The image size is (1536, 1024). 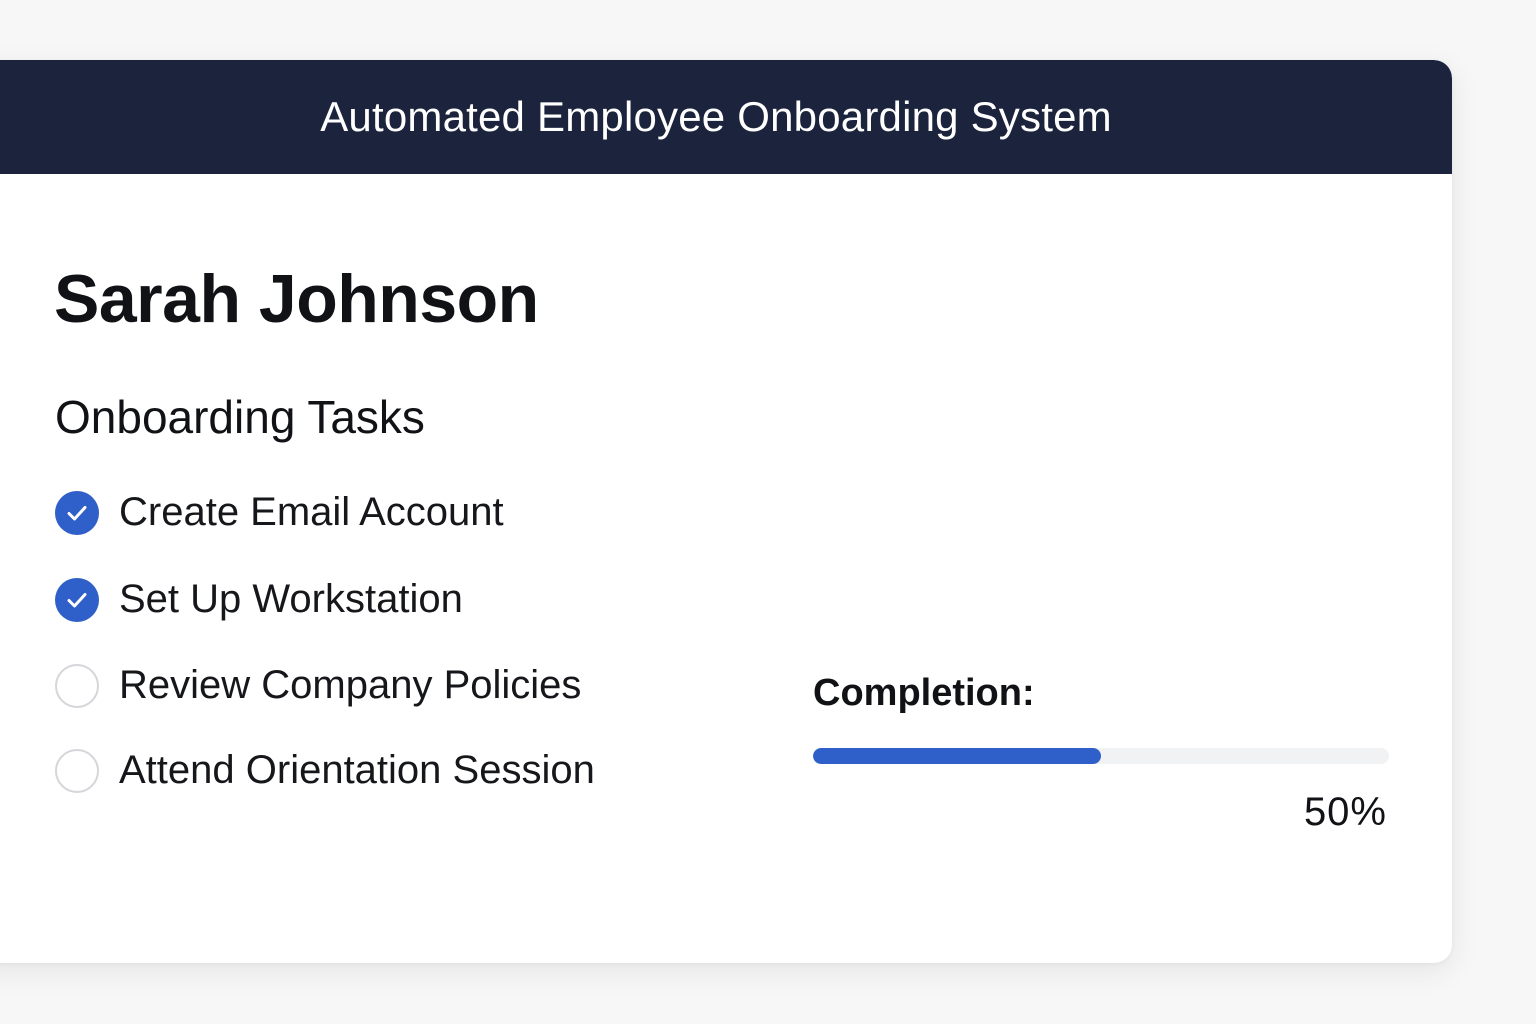 I want to click on task-label: Attend Orientation Session, so click(x=357, y=770).